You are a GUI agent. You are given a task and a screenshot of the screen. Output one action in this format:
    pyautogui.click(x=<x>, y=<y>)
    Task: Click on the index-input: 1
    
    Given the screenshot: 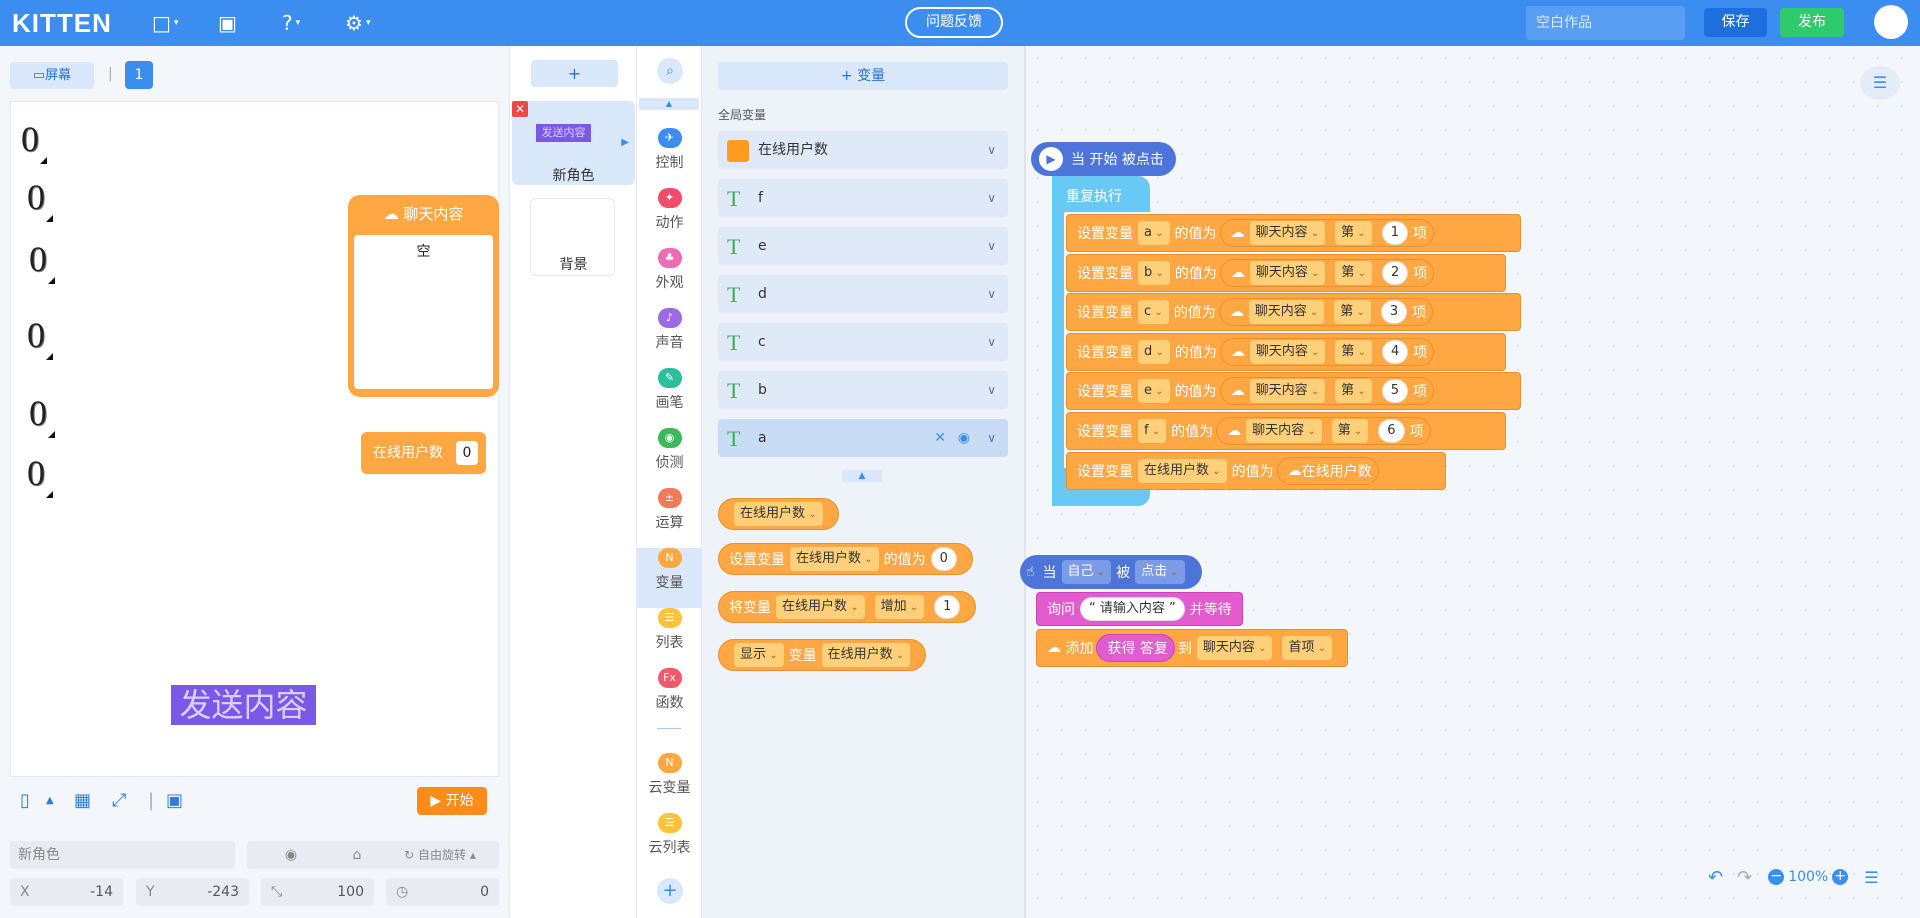 What is the action you would take?
    pyautogui.click(x=1394, y=233)
    